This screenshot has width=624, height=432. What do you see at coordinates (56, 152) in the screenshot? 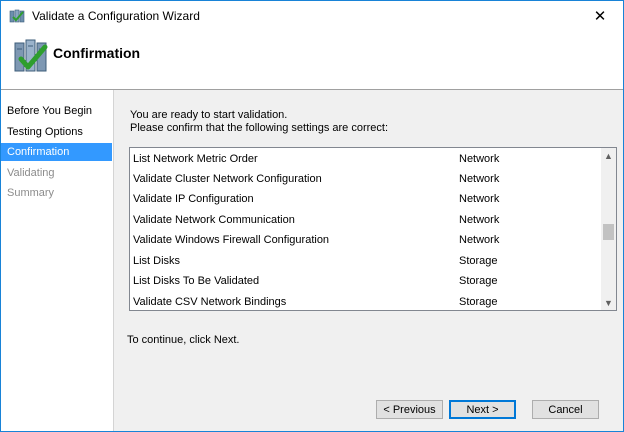
I see `nav-item-confirmation: Confirmation` at bounding box center [56, 152].